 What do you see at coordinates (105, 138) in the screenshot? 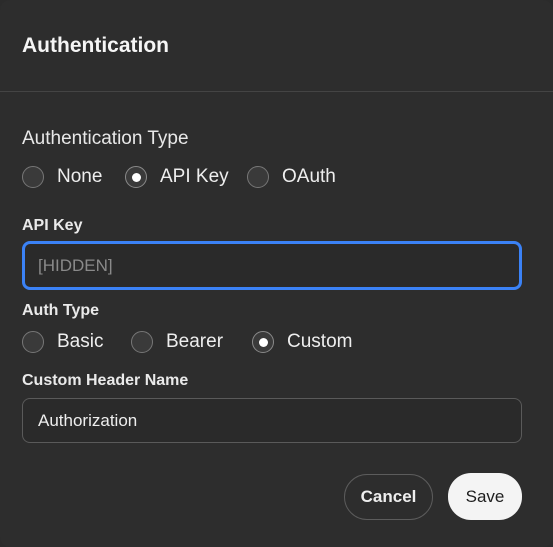
I see `authentication-type-label: Authentication Type` at bounding box center [105, 138].